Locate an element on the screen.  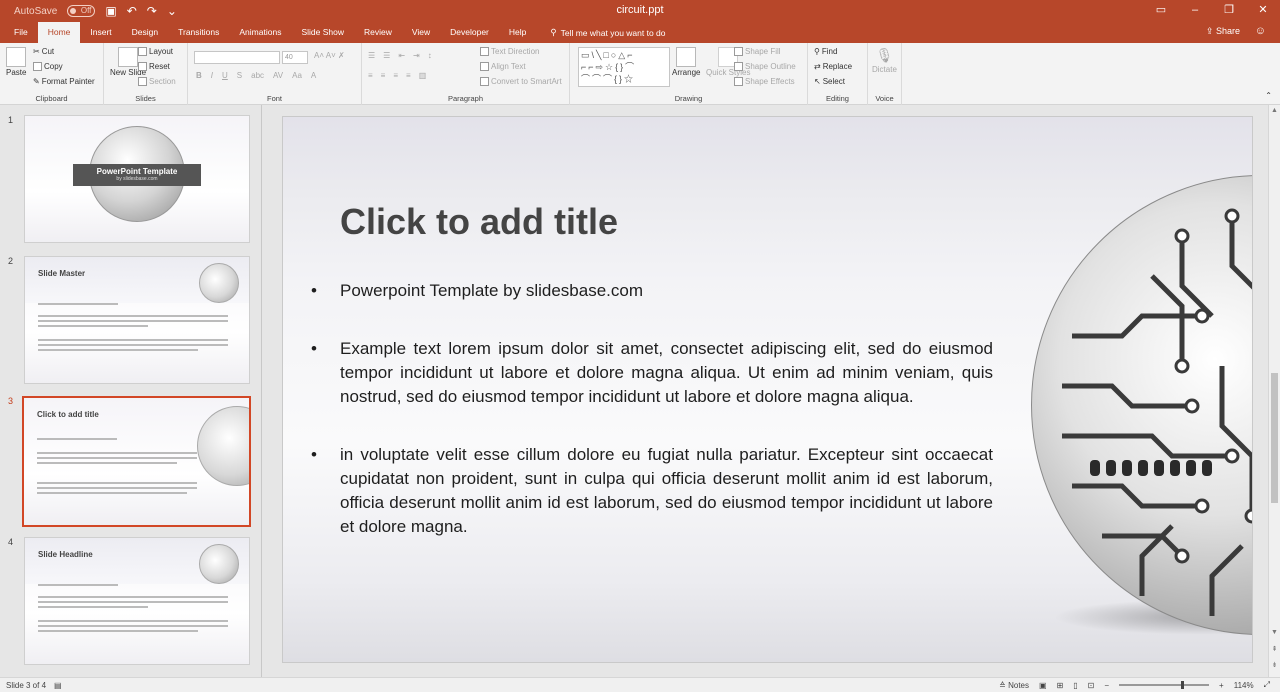
align-text-button: Align Text is located at coordinates (503, 66).